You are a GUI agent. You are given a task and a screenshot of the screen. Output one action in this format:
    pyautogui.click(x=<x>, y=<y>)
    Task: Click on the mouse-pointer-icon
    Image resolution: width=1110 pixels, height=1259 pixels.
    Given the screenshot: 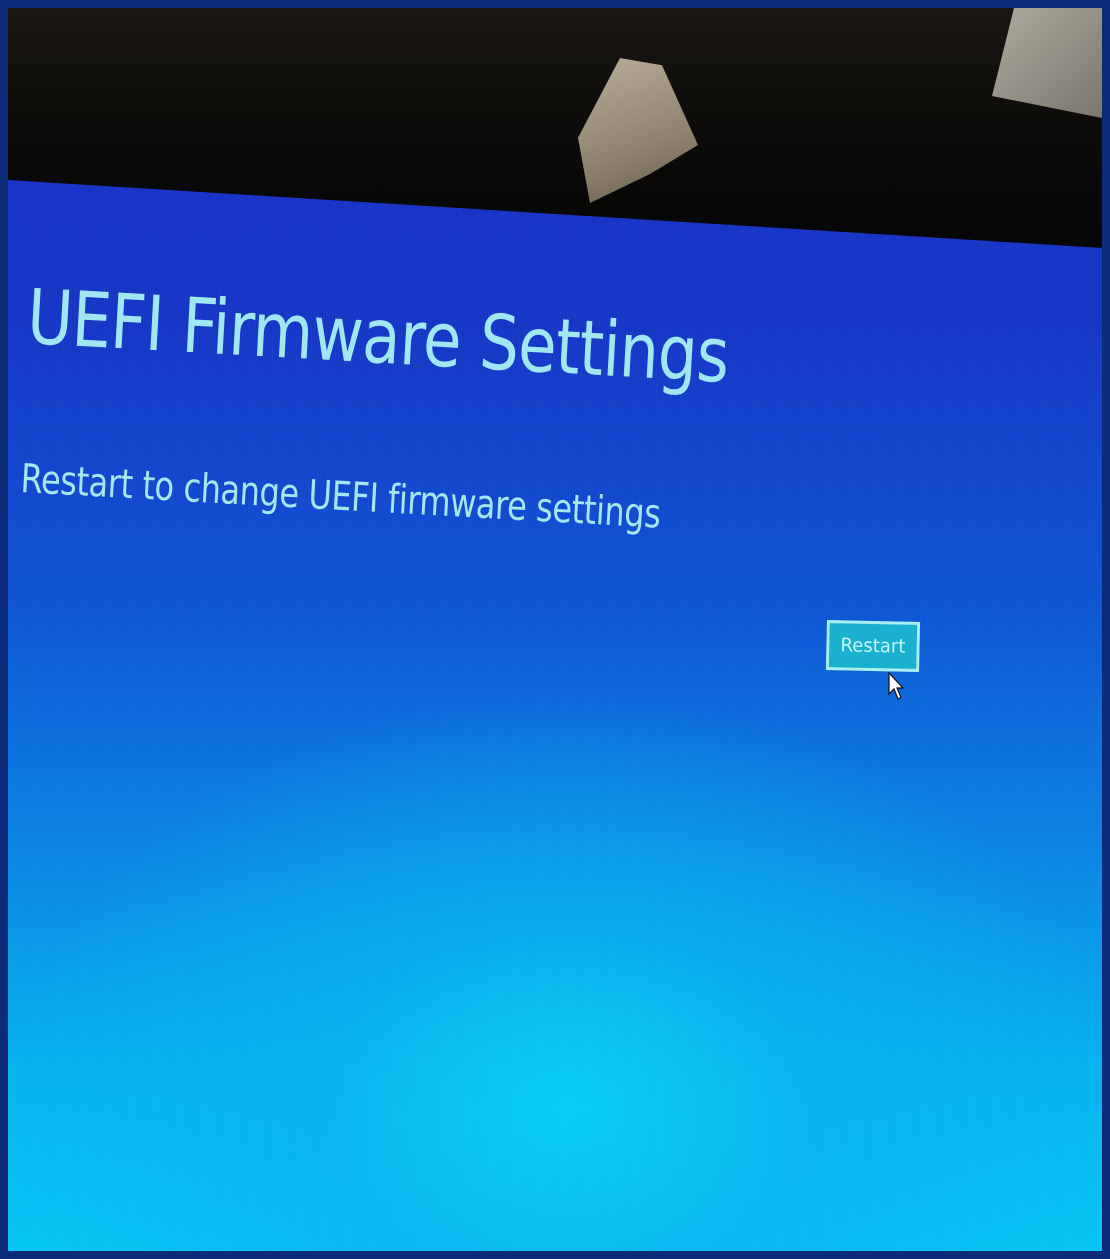 What is the action you would take?
    pyautogui.click(x=896, y=686)
    